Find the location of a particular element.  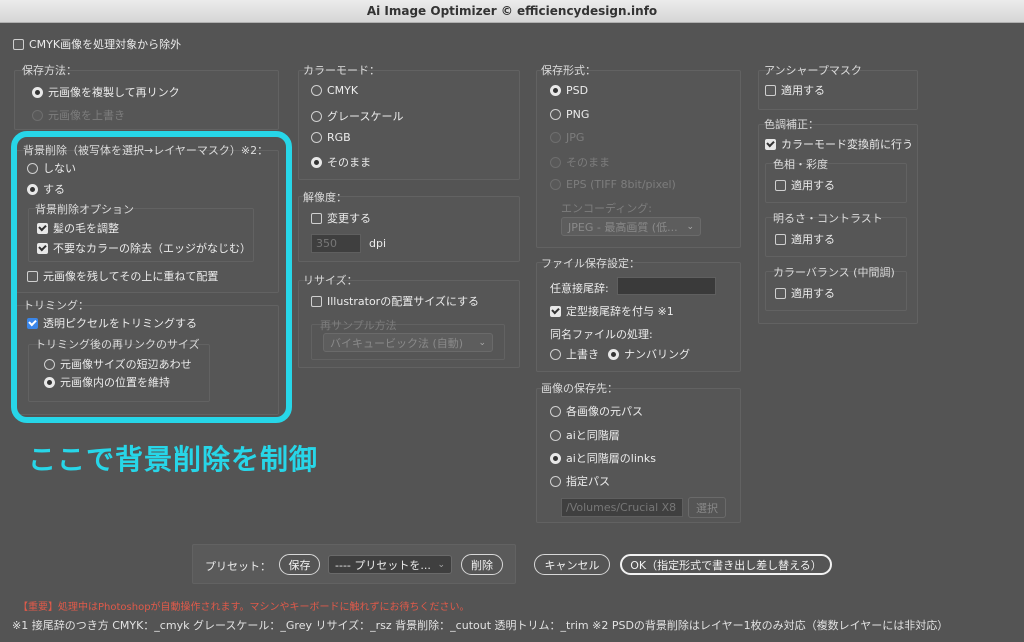

save-method-overwrite-radio: 元画像を上書き is located at coordinates (78, 115).